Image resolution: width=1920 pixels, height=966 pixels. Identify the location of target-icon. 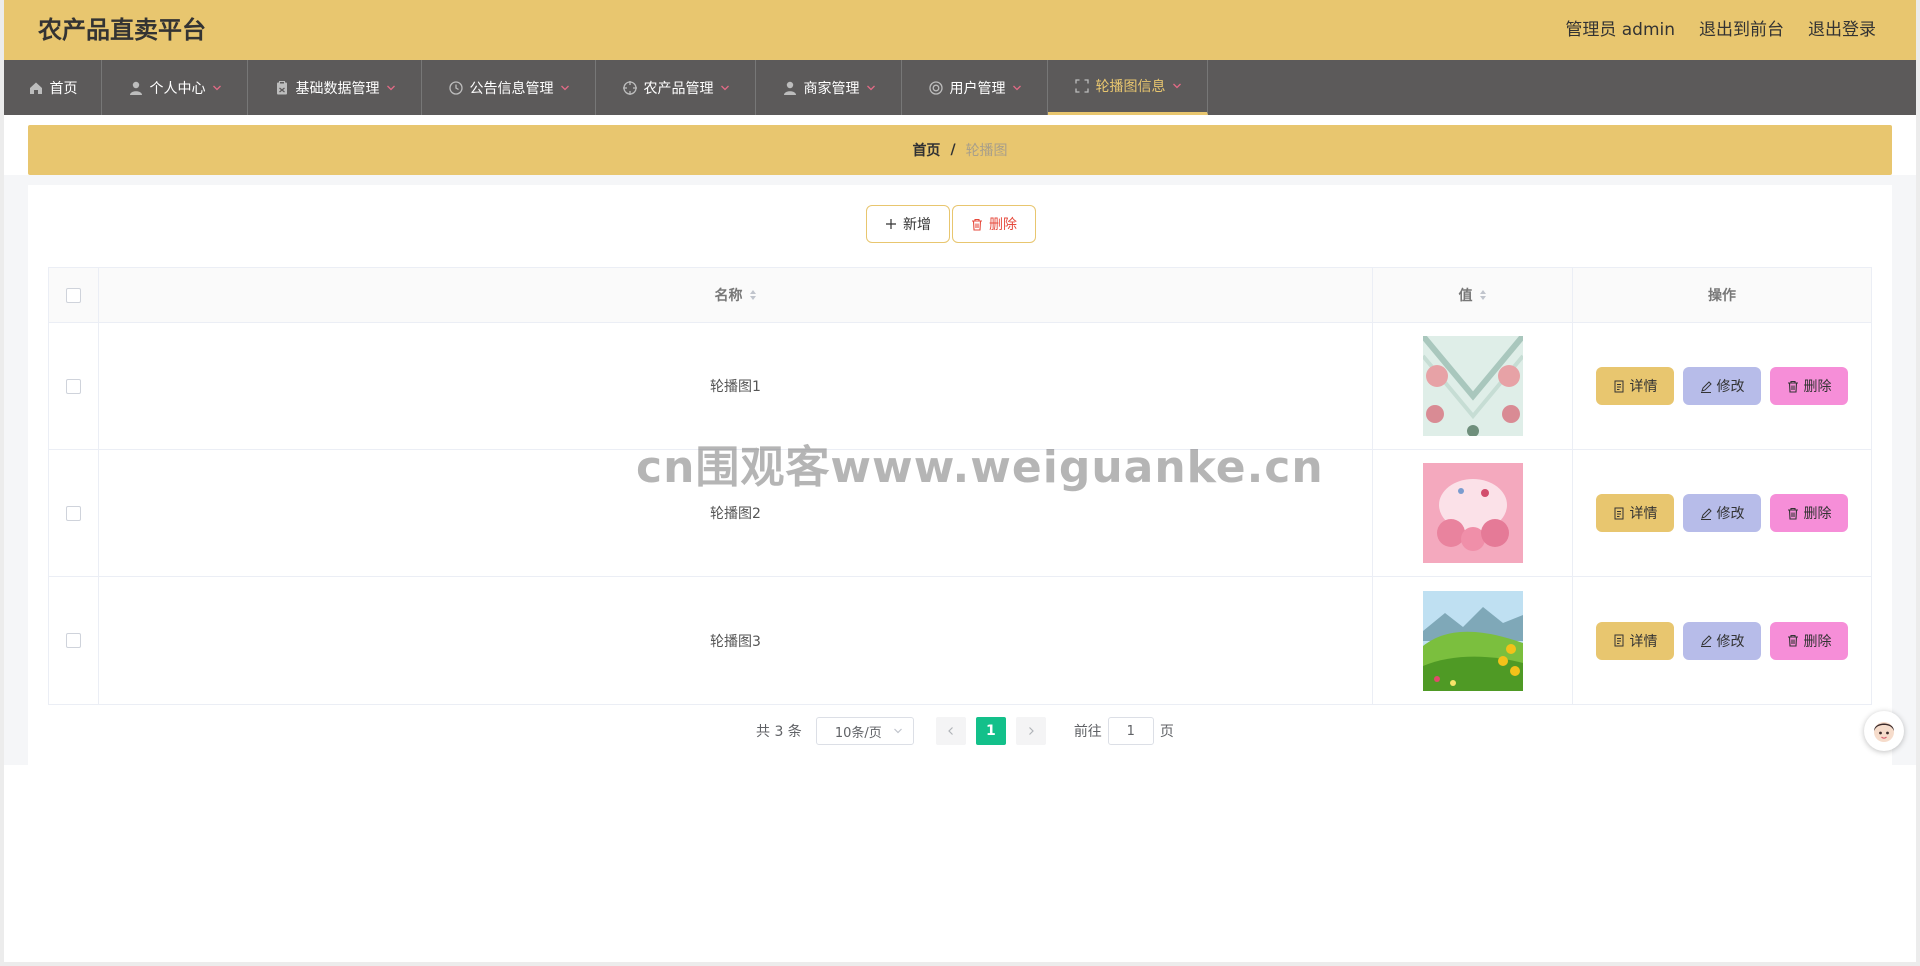
(630, 88).